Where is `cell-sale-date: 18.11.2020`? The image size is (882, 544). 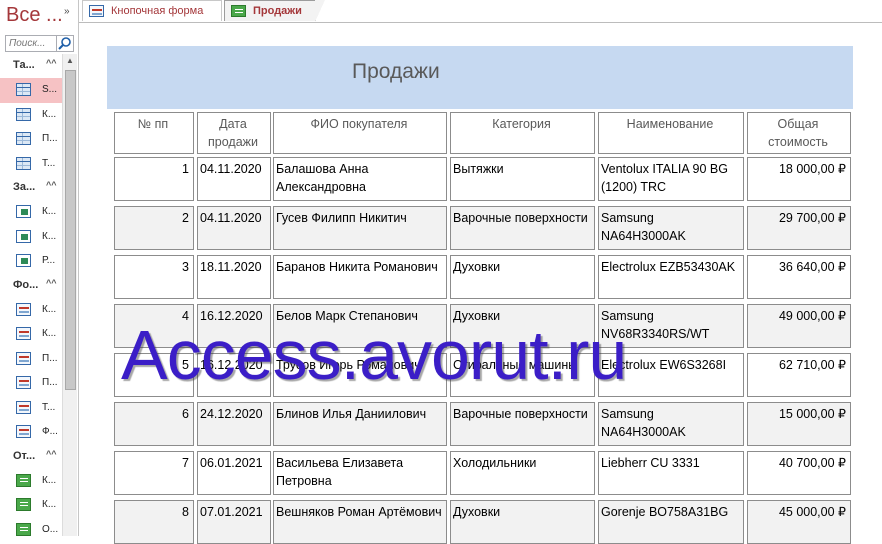
cell-sale-date: 18.11.2020 is located at coordinates (234, 277).